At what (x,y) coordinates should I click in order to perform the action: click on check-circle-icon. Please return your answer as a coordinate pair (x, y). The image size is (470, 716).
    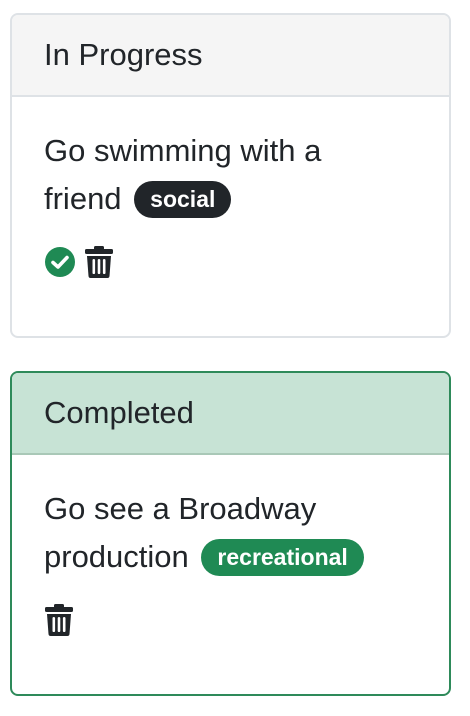
    Looking at the image, I should click on (60, 262).